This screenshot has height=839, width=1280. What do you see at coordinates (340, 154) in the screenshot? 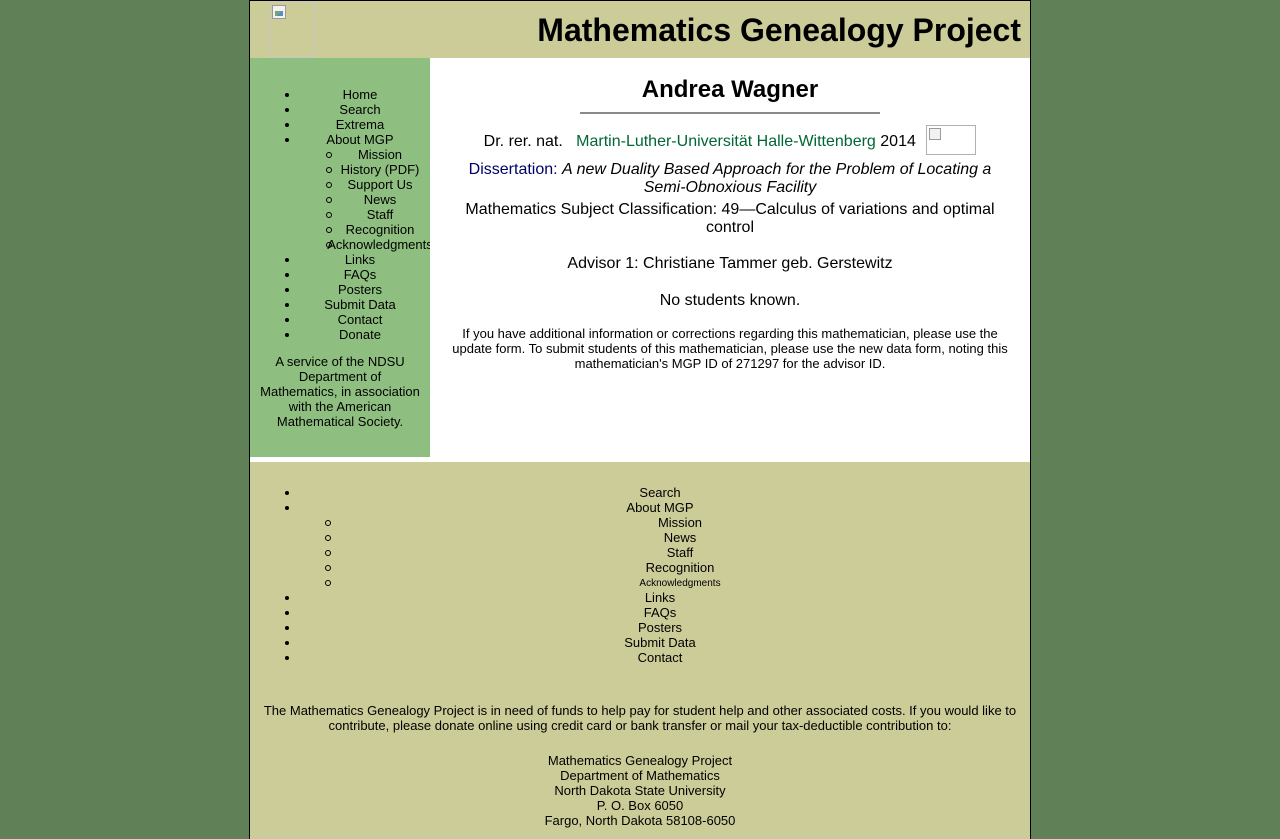
I see `sidebar-item-mission: Mission` at bounding box center [340, 154].